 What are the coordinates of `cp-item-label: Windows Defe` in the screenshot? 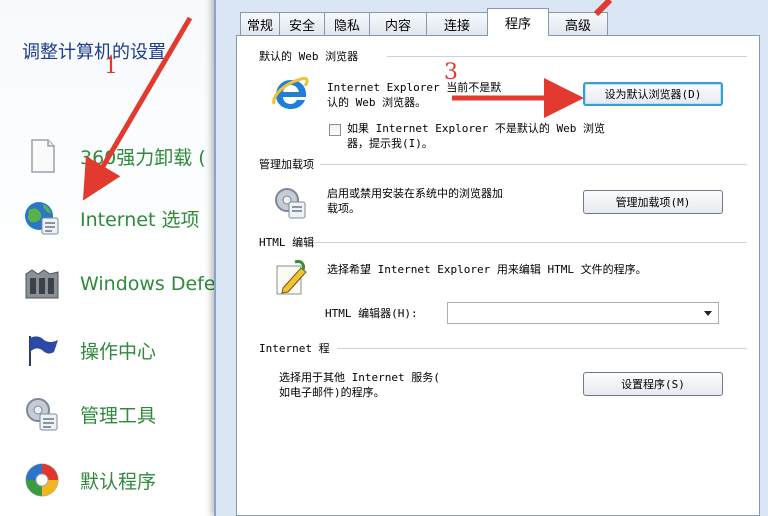 It's located at (148, 284).